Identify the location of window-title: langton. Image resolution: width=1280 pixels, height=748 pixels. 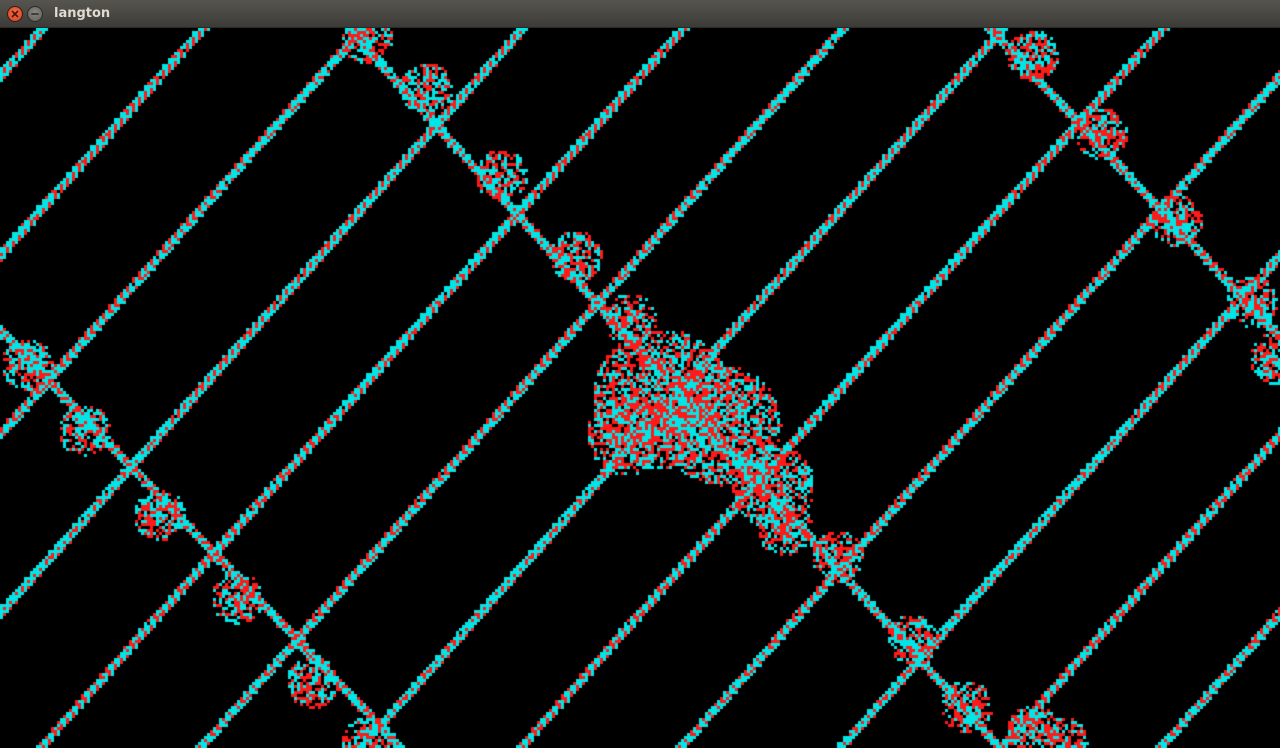
(82, 13).